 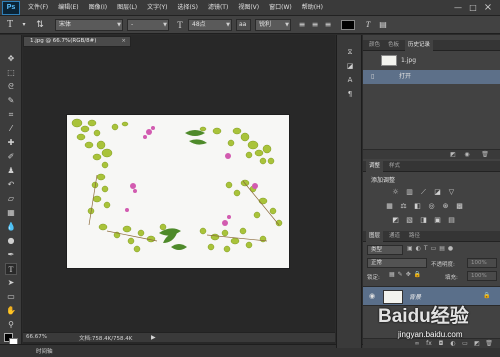 I want to click on snapshot-camera-icon: ◉, so click(x=467, y=155).